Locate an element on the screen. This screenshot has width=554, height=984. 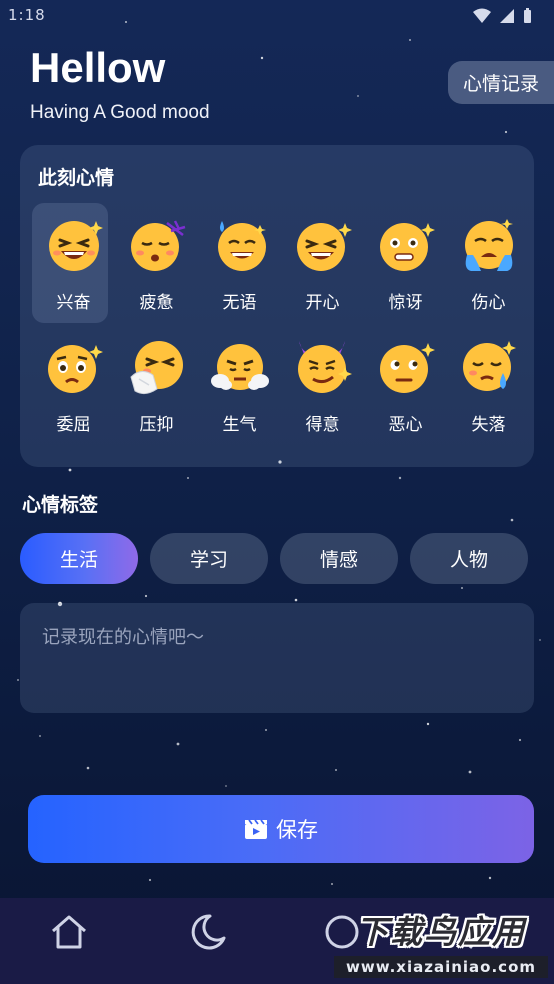
header: Hellow Having A Good mood is located at coordinates (120, 84).